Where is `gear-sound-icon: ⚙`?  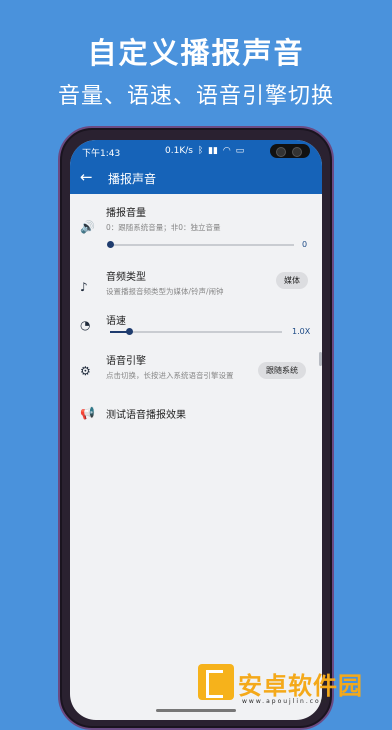 gear-sound-icon: ⚙ is located at coordinates (85, 371).